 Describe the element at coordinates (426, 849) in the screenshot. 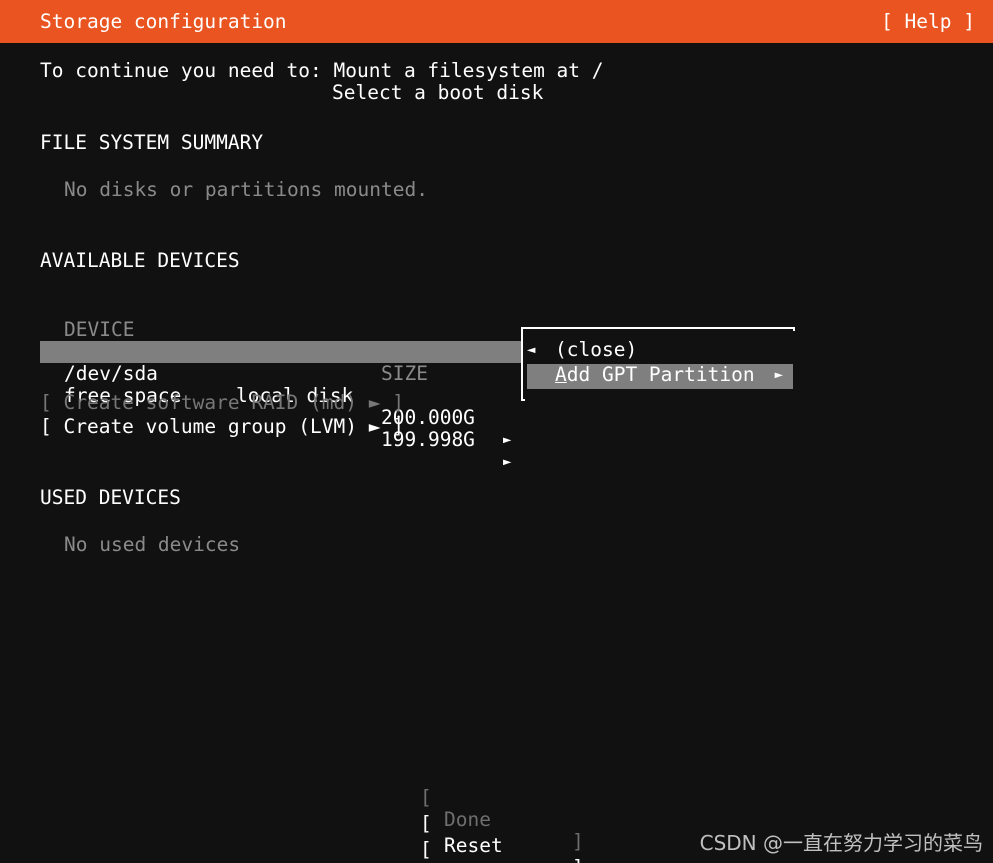

I see `bracket-left: [` at that location.